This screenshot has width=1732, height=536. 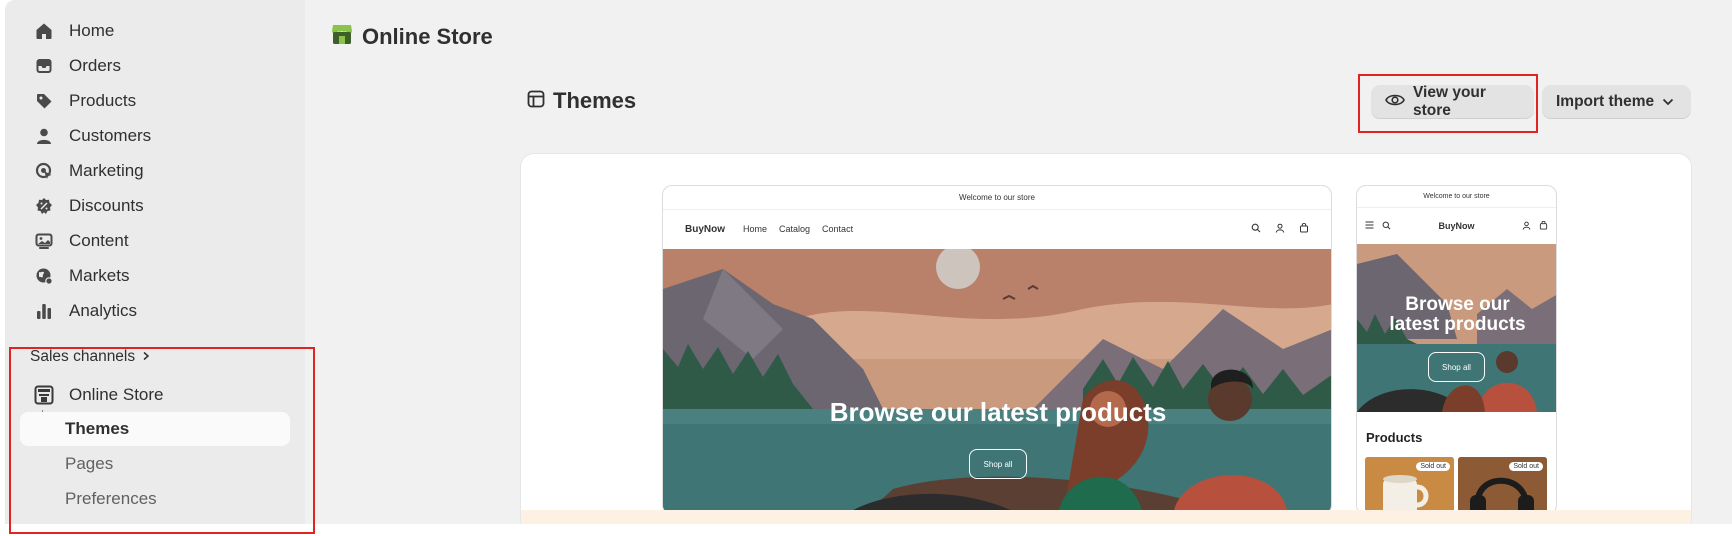 I want to click on mobile-announcement-bar: Welcome to our store, so click(x=1456, y=197).